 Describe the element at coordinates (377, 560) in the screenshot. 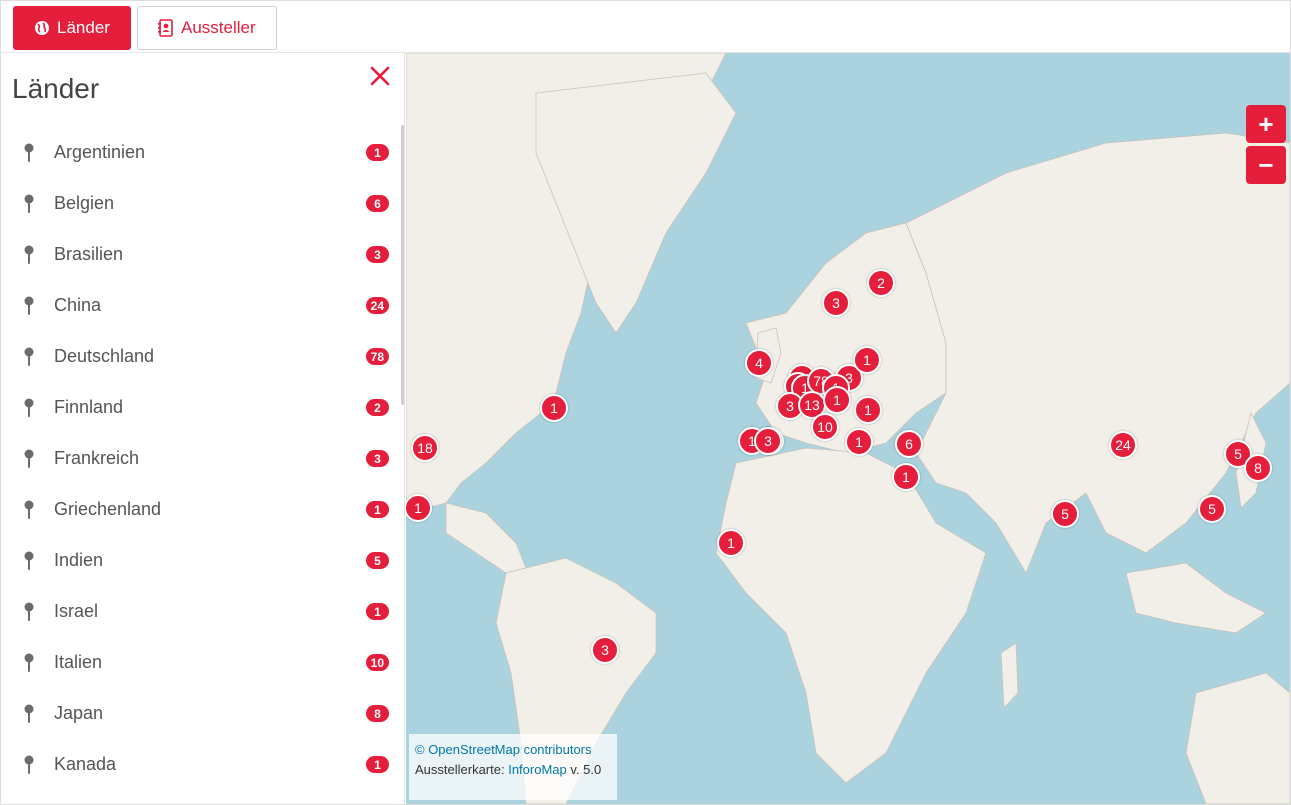

I see `country-count-badge: 5` at that location.